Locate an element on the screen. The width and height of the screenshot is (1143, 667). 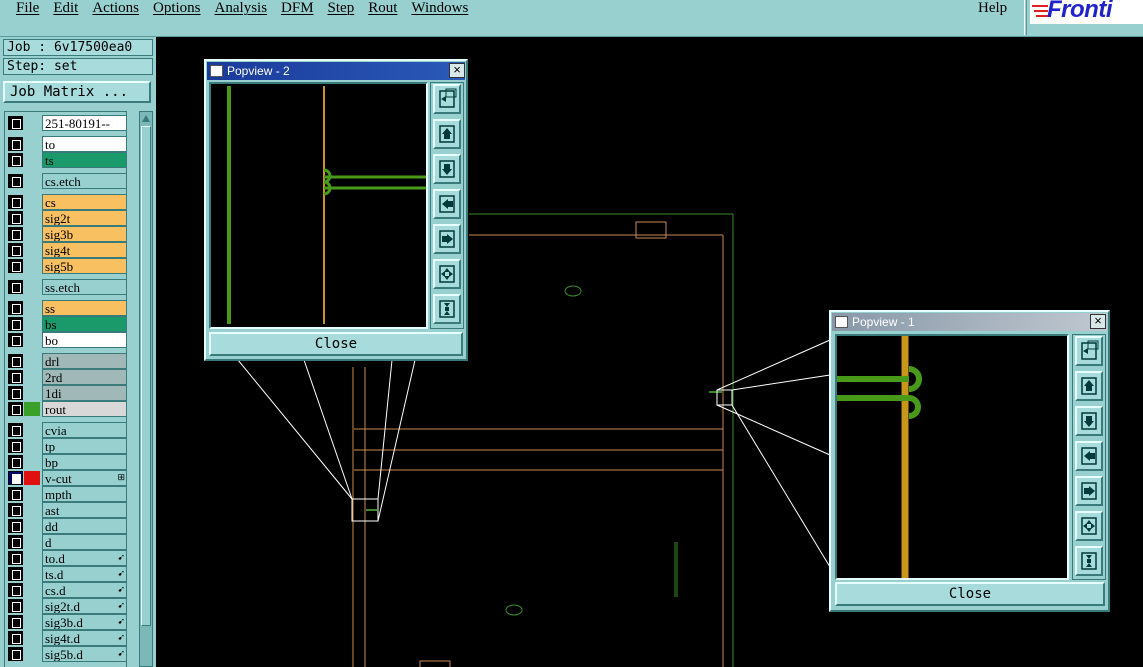
layer-name: d is located at coordinates (84, 542).